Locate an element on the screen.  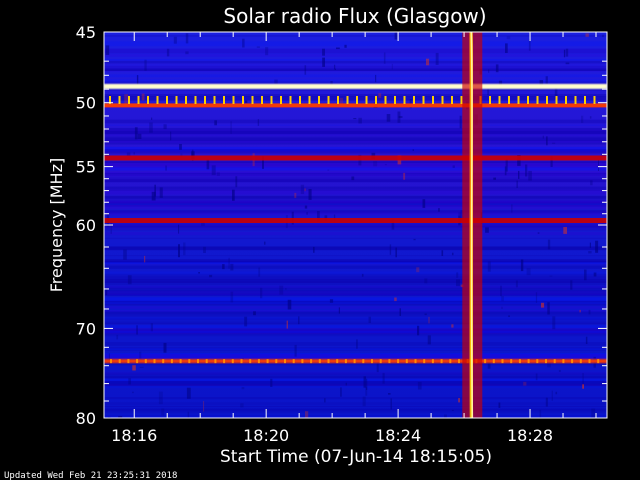
burst-curve-core is located at coordinates (472, 225).